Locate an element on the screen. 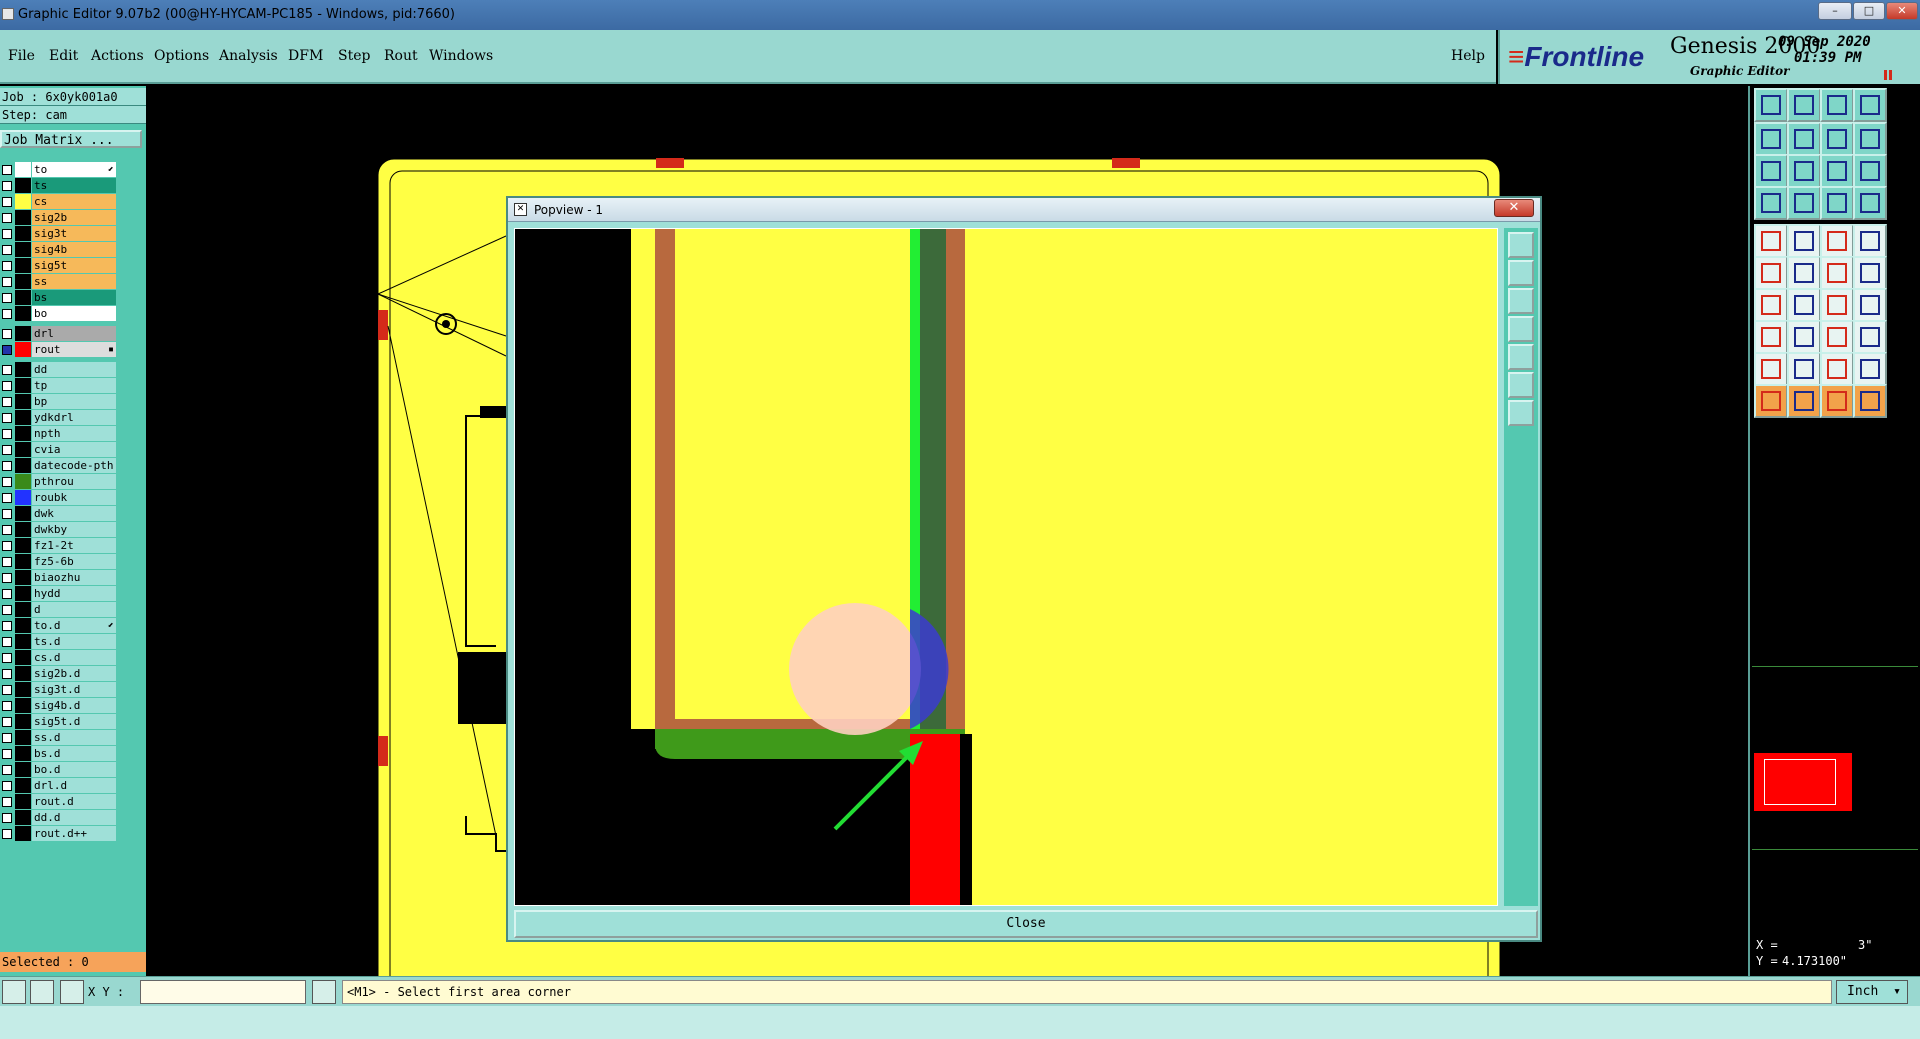  help-icon is located at coordinates (1870, 171).